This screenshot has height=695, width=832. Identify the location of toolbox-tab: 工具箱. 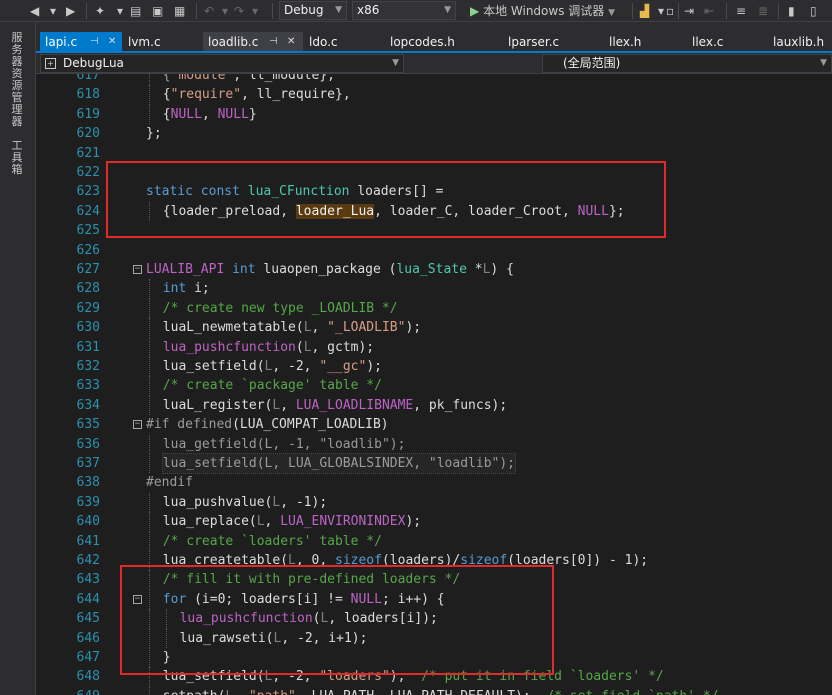
(17, 158).